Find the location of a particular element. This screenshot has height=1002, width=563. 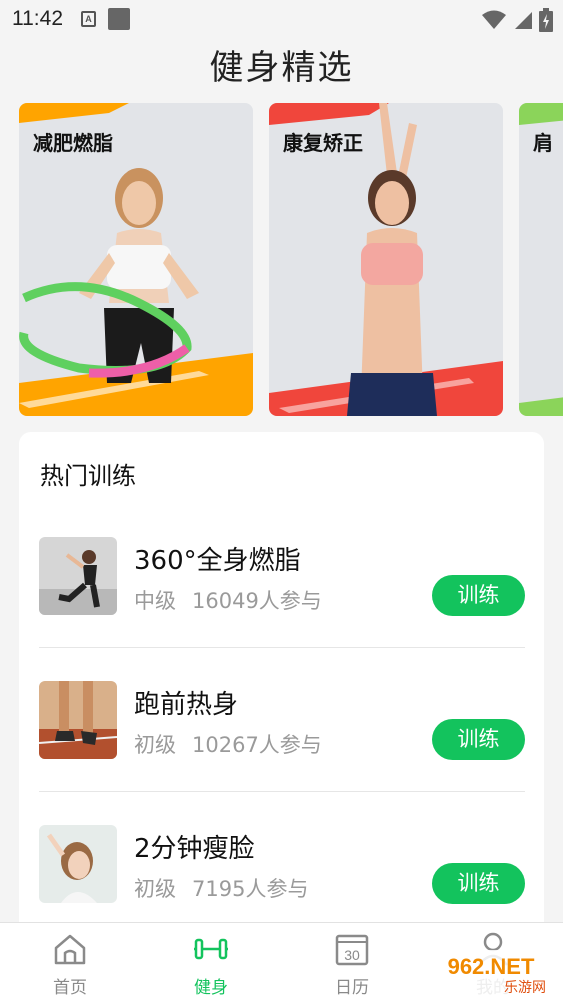

keyboard-a-icon: A is located at coordinates (88, 19).